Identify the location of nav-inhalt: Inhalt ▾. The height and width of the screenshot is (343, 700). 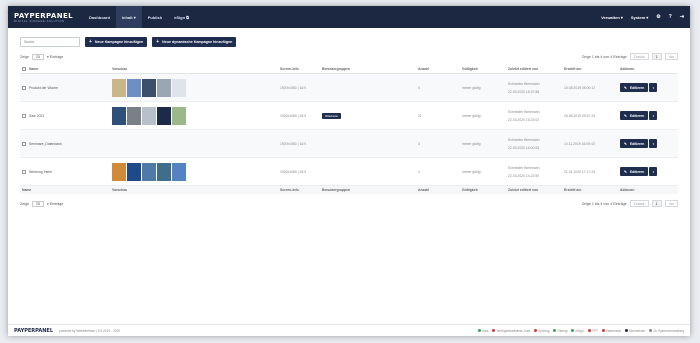
(128, 17).